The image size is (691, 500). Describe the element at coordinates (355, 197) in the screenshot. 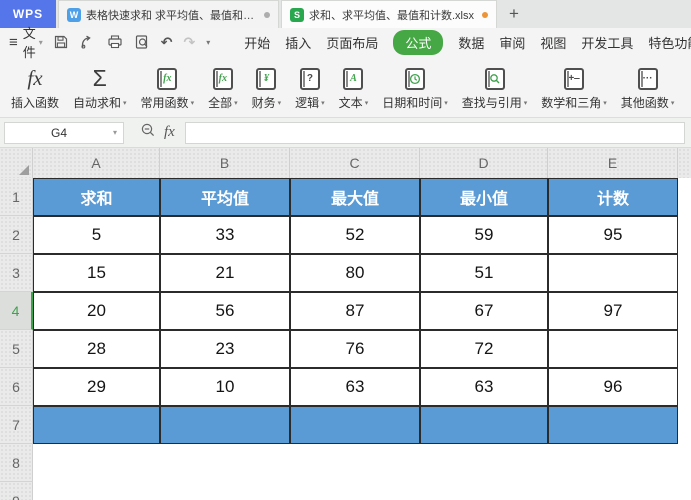

I see `cell-C1: 最大值` at that location.